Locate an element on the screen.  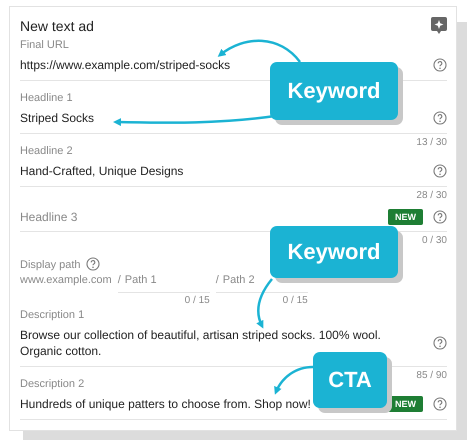
text-field: Hundreds of unique patters to choose from. Shop now! is located at coordinates (165, 404).